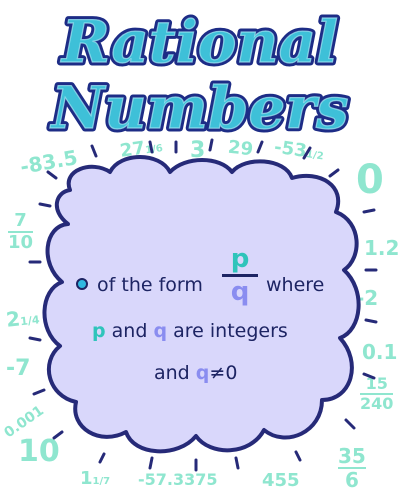 This screenshot has width=400, height=500. I want to click on variable-p: p, so click(99, 331).